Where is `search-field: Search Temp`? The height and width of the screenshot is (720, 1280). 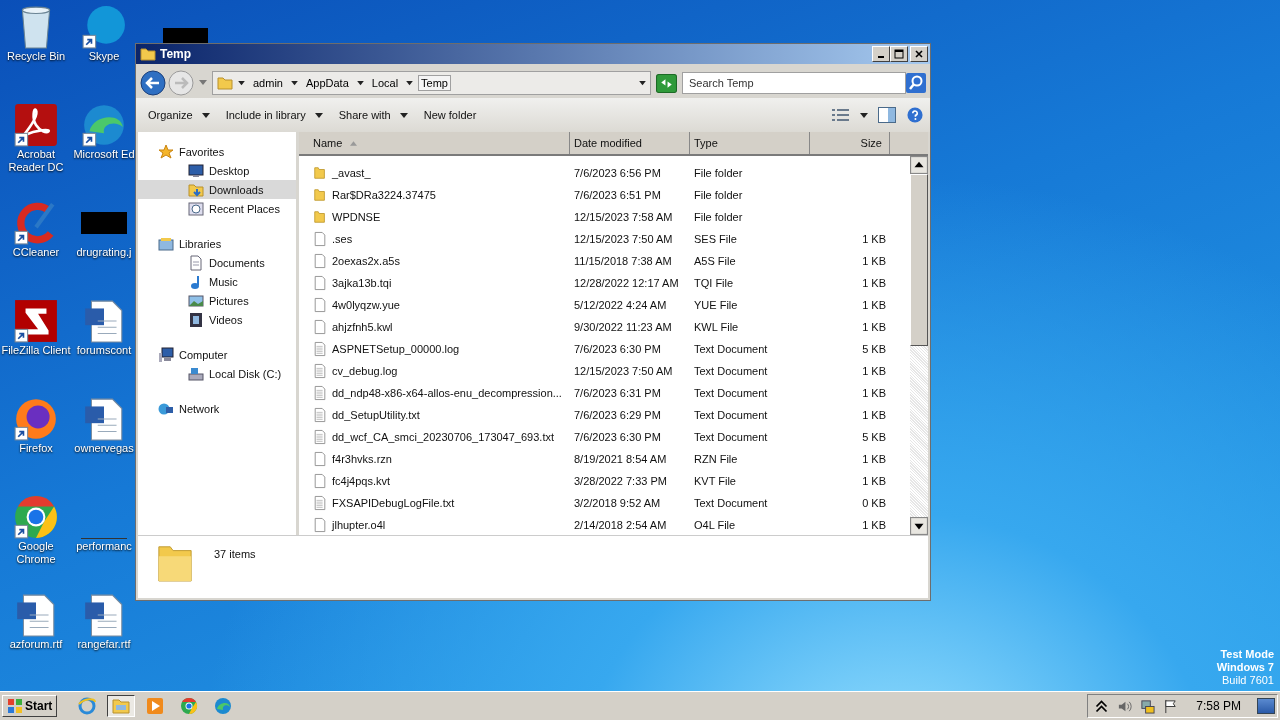
search-field: Search Temp is located at coordinates (794, 83).